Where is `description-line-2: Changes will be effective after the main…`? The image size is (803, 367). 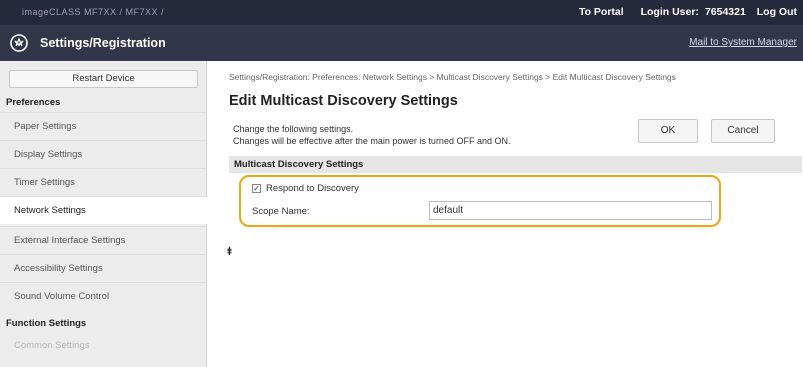
description-line-2: Changes will be effective after the main… is located at coordinates (372, 141).